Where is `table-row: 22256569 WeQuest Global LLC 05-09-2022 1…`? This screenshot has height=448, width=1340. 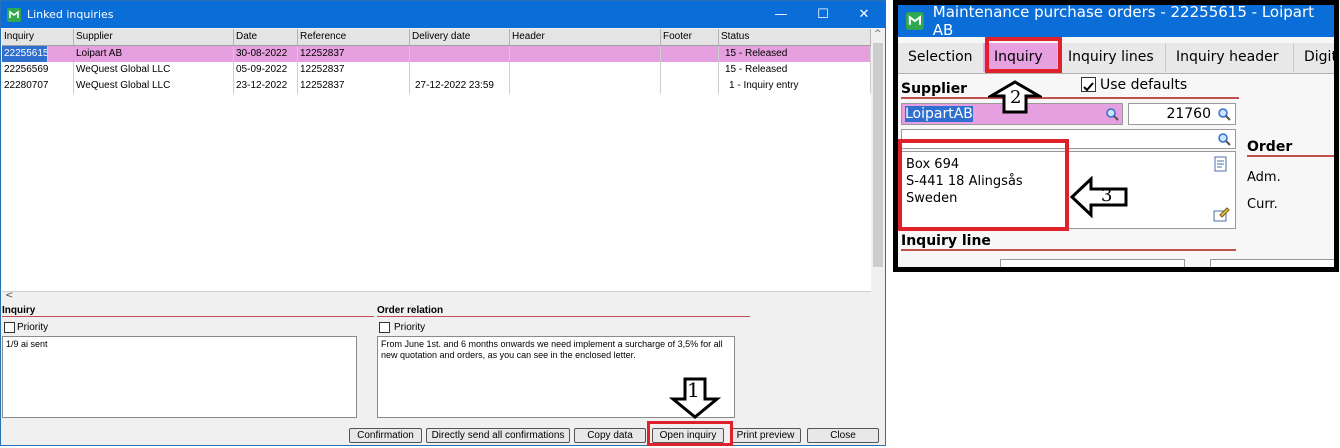 table-row: 22256569 WeQuest Global LLC 05-09-2022 1… is located at coordinates (436, 70).